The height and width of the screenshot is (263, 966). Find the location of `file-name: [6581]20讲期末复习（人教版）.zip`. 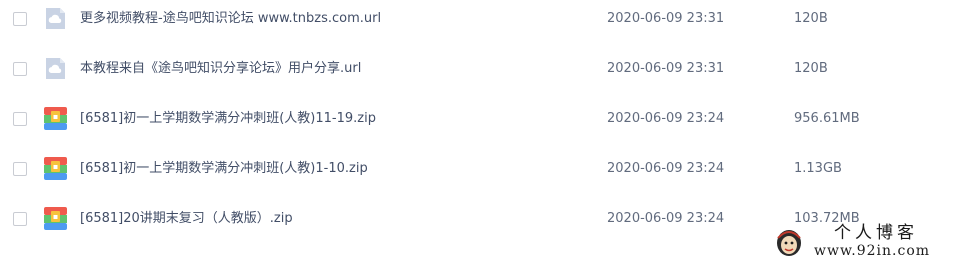

file-name: [6581]20讲期末复习（人教版）.zip is located at coordinates (186, 219).